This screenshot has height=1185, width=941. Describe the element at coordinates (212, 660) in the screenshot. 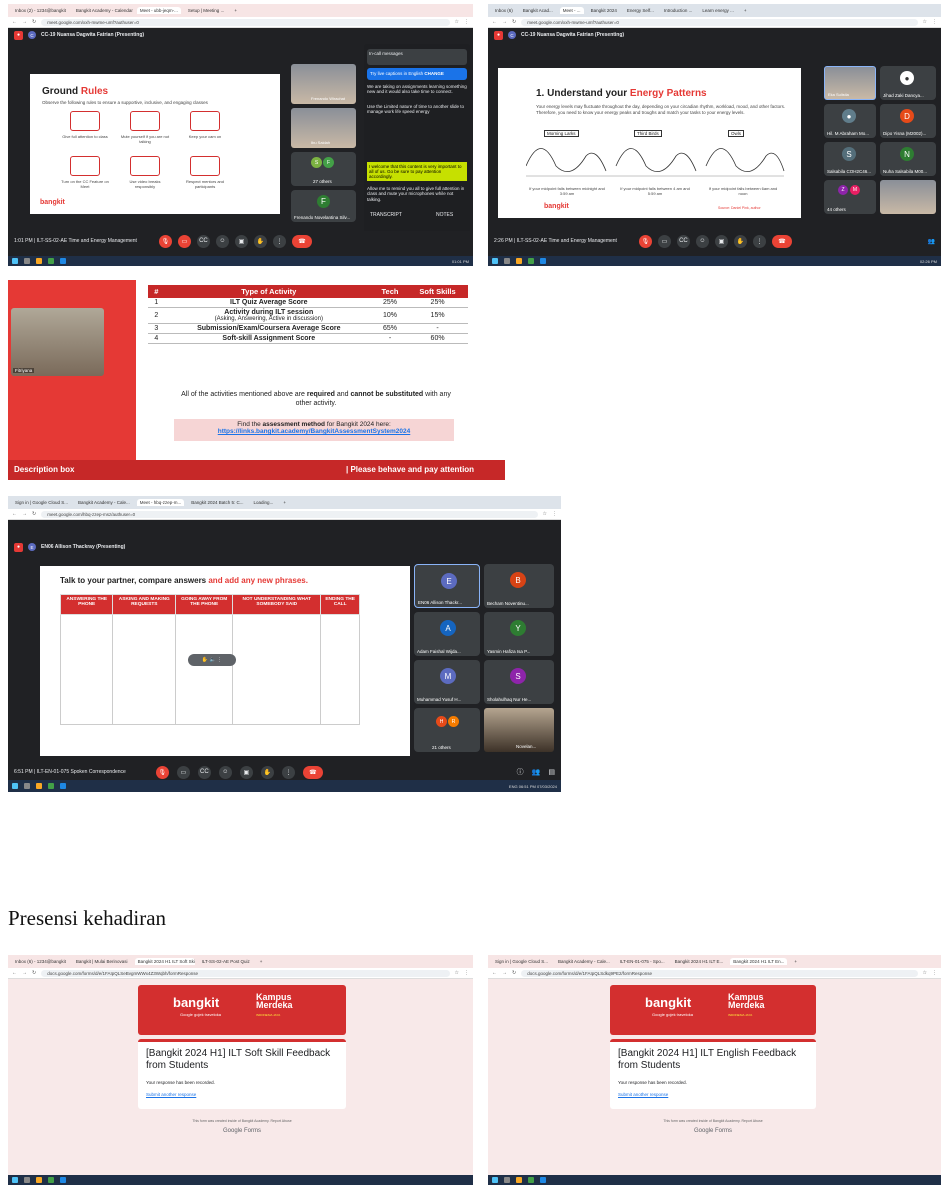

I see `speaker-controls: ✋ 🔈 ⋮` at that location.